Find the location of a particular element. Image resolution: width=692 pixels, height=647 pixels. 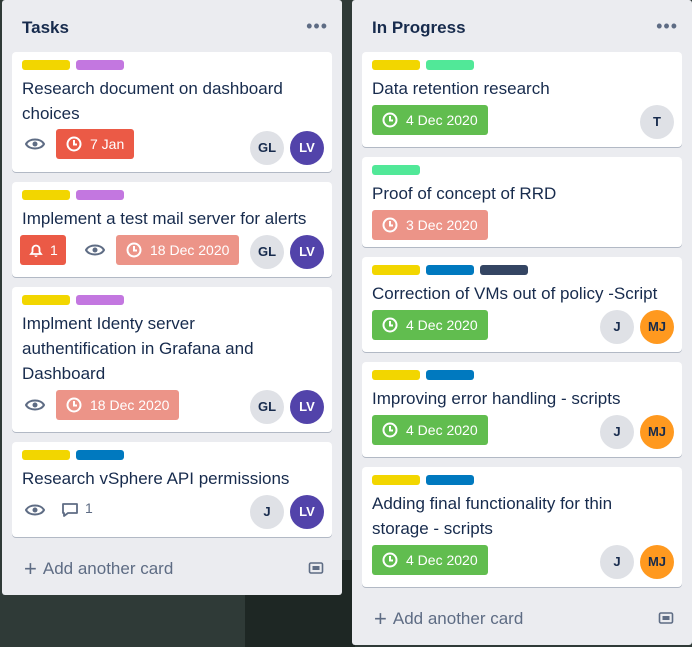

list-header: In Progress ••• is located at coordinates (522, 28).